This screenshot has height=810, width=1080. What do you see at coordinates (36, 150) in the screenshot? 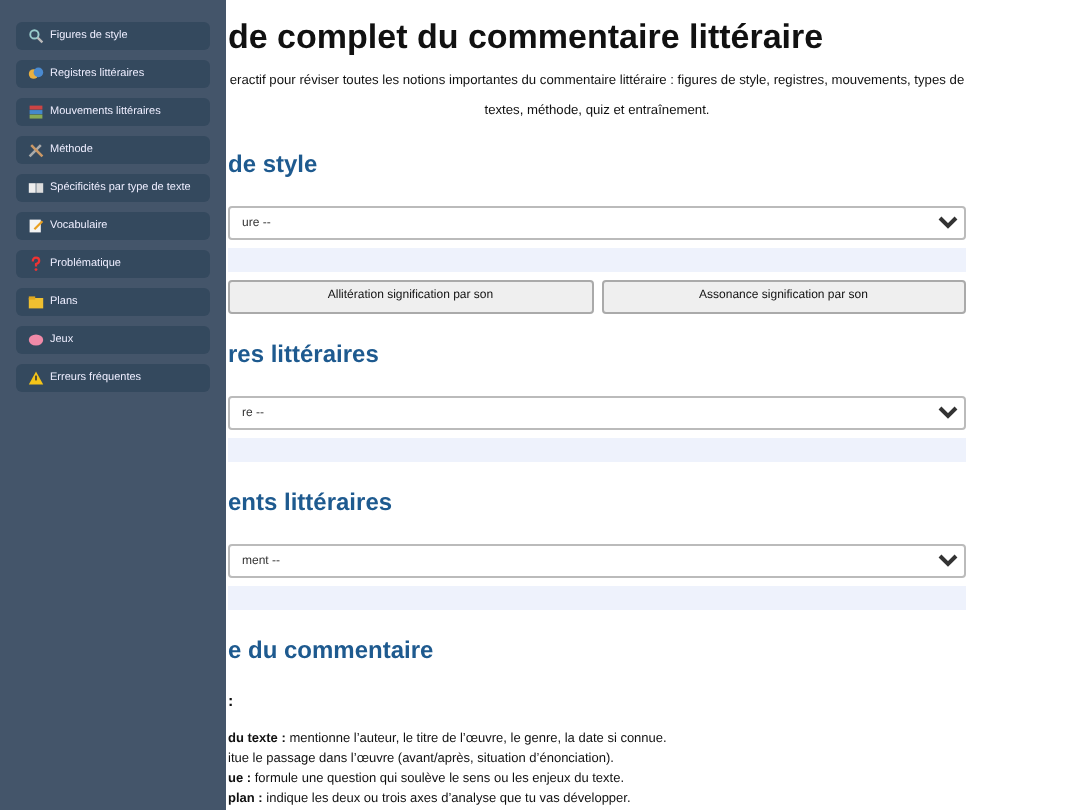
I see `tools-icon` at bounding box center [36, 150].